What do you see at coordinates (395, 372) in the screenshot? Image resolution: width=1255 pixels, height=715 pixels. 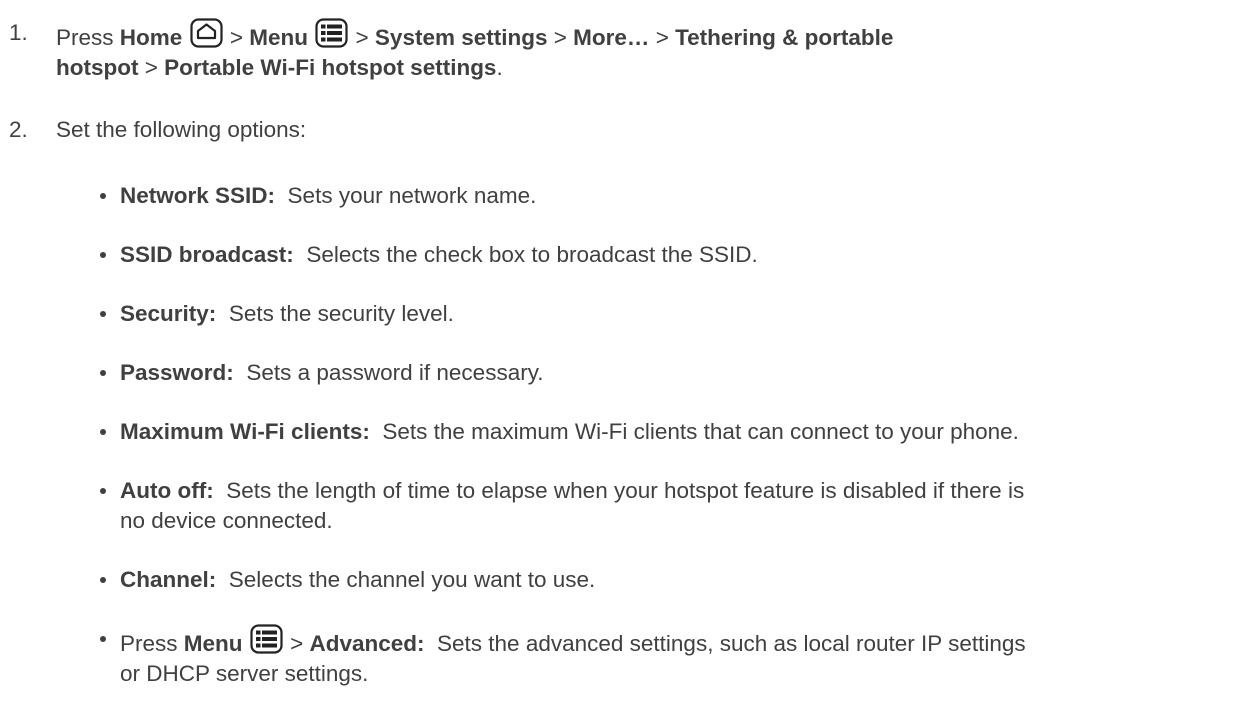 I see `option-desc: Sets a password if necessary.` at bounding box center [395, 372].